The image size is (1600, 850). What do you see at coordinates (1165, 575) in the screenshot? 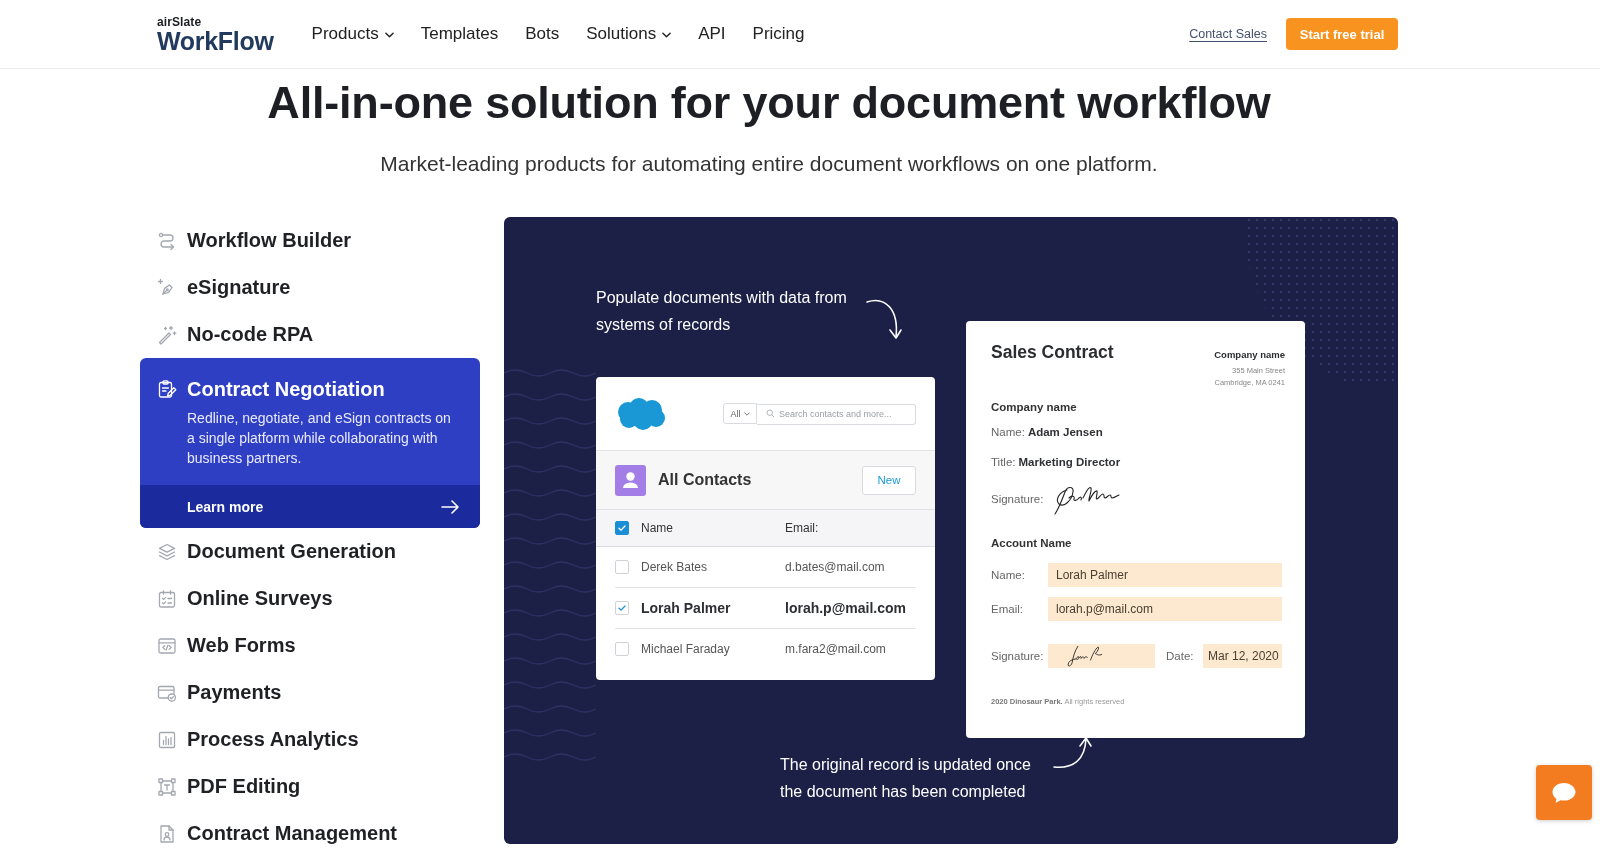
I see `form-field: Lorah Palmer` at bounding box center [1165, 575].